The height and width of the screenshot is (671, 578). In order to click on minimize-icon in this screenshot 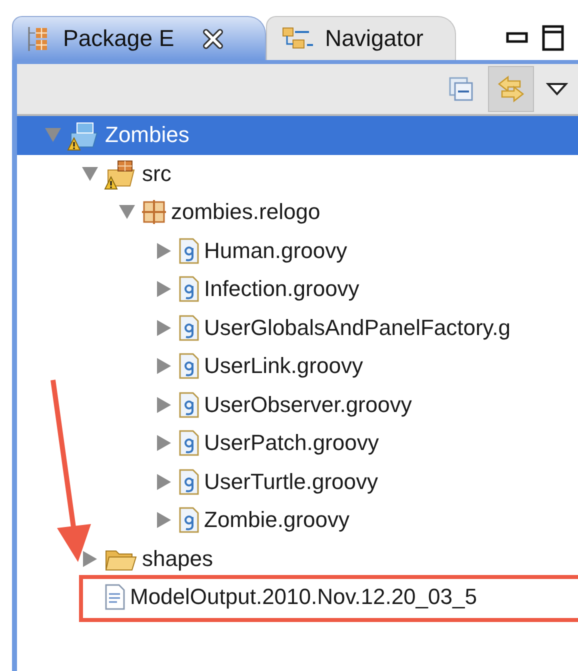, I will do `click(517, 38)`.